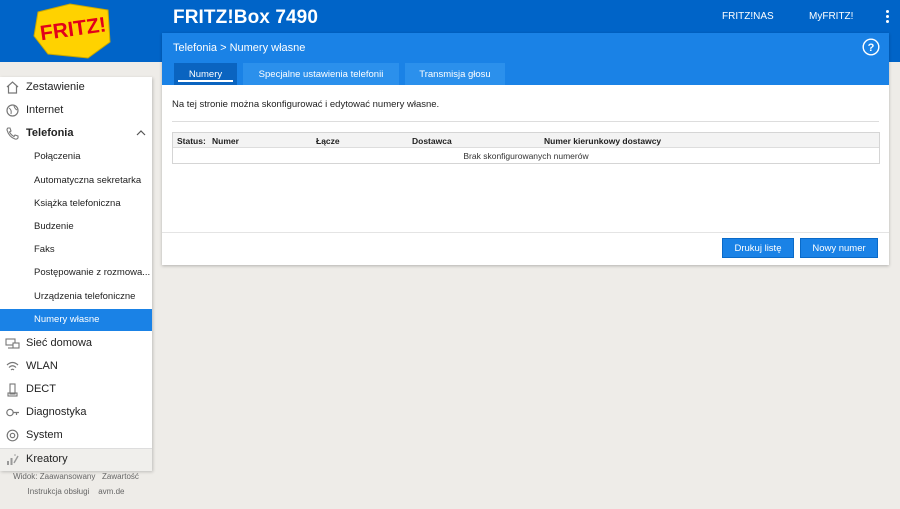 This screenshot has width=900, height=509. What do you see at coordinates (455, 74) in the screenshot?
I see `tab-transmisja-glosu: Transmisja głosu` at bounding box center [455, 74].